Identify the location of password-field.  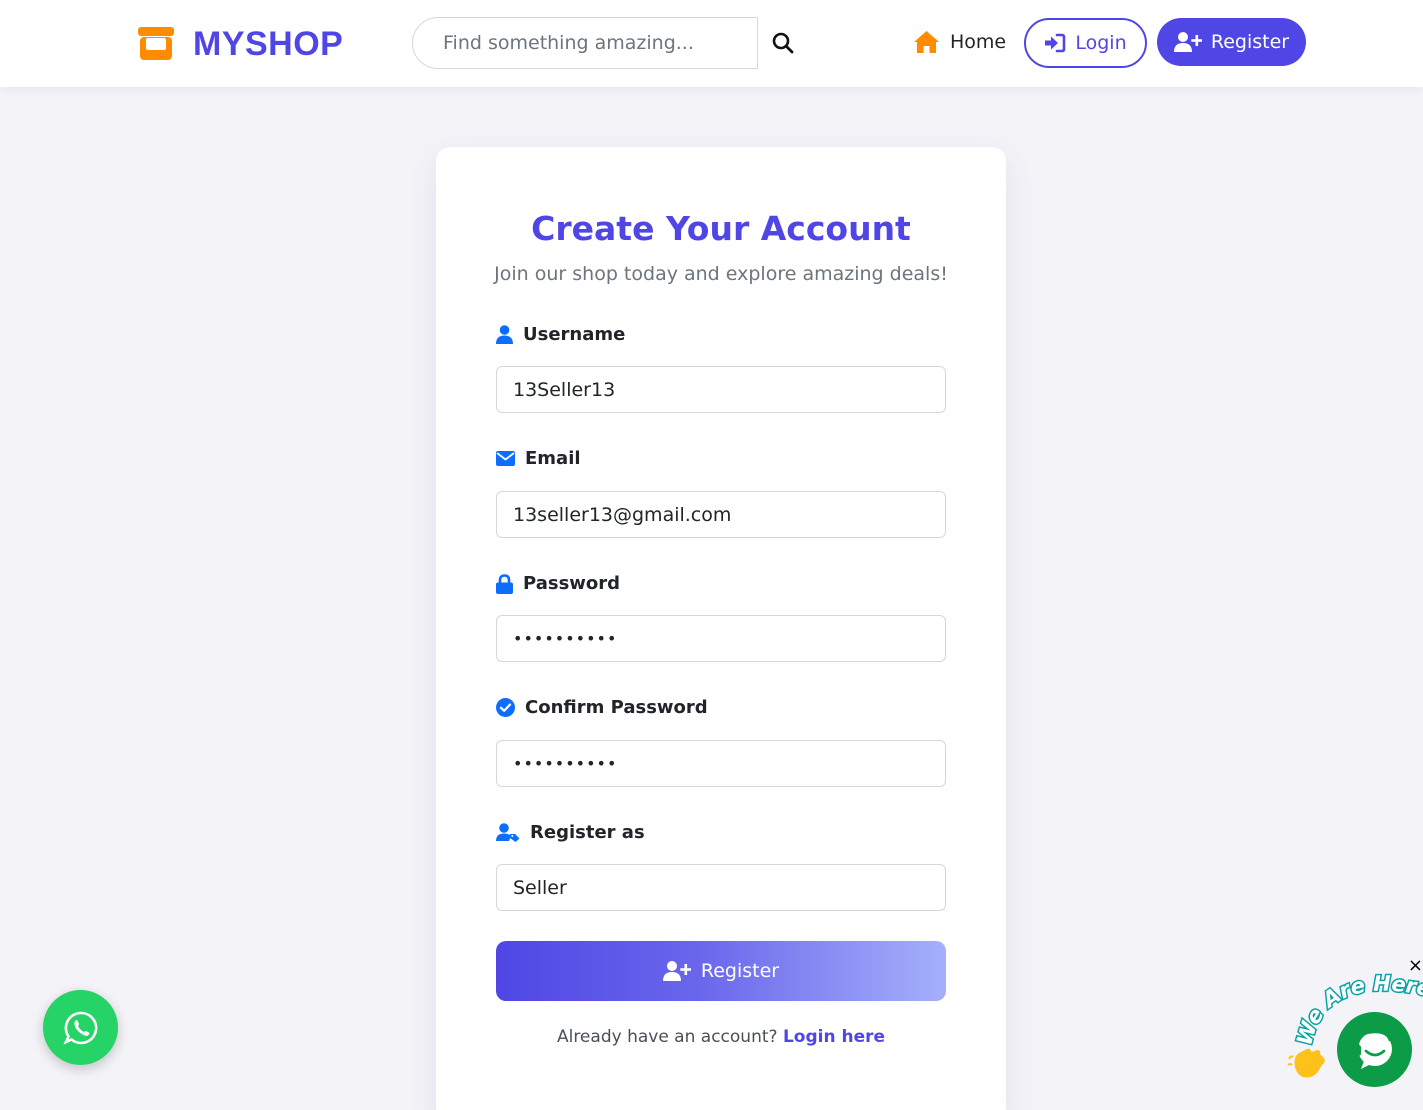
(721, 638).